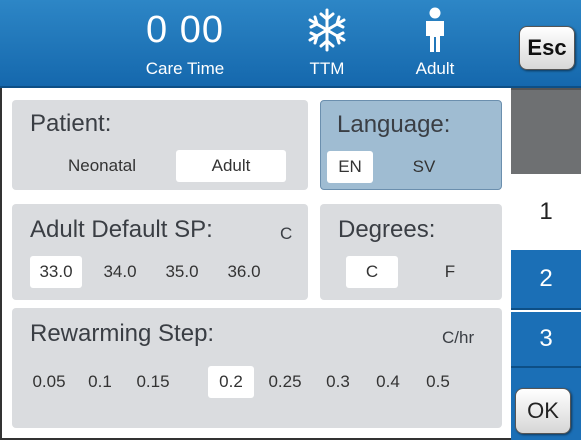  I want to click on tab-2: 2, so click(546, 280).